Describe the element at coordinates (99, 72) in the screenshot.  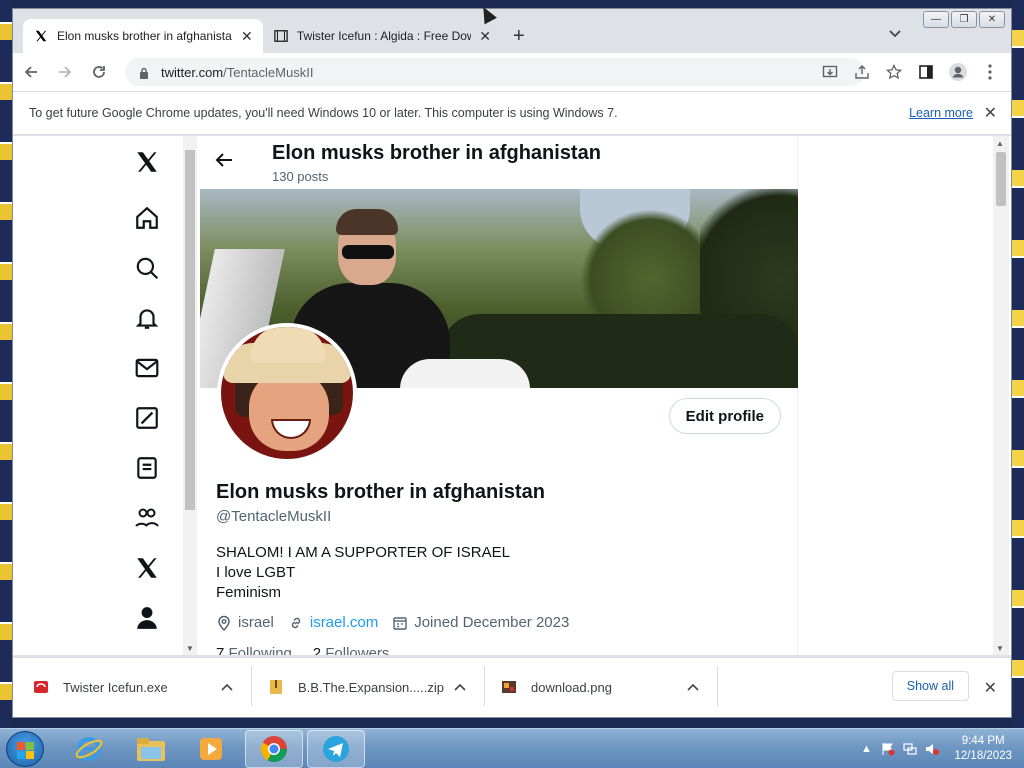
I see `reload-button` at that location.